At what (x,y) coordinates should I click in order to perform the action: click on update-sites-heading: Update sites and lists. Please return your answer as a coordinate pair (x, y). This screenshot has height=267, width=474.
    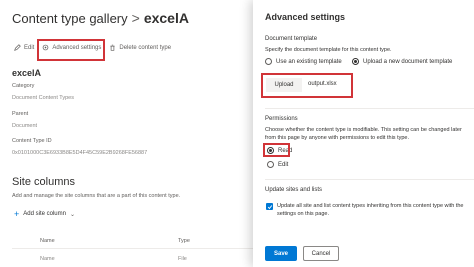
    Looking at the image, I should click on (294, 190).